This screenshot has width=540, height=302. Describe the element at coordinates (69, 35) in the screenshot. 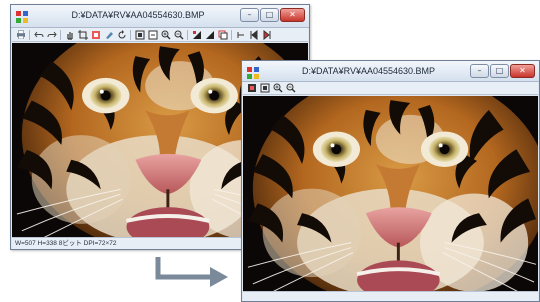

I see `hand-icon` at that location.